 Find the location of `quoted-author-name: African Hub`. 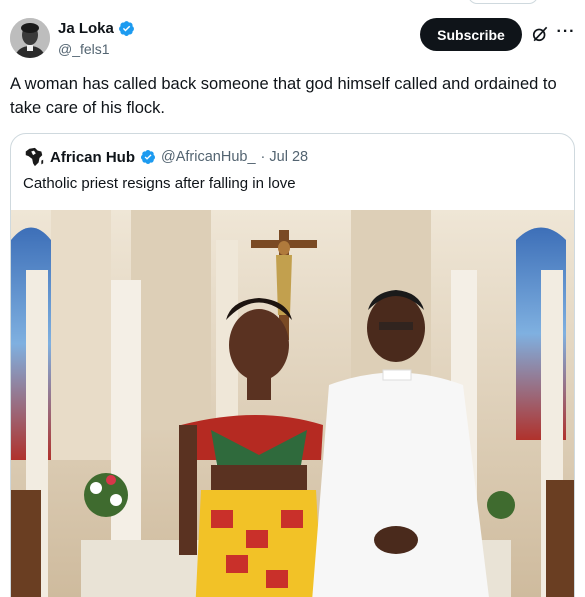

quoted-author-name: African Hub is located at coordinates (92, 157).